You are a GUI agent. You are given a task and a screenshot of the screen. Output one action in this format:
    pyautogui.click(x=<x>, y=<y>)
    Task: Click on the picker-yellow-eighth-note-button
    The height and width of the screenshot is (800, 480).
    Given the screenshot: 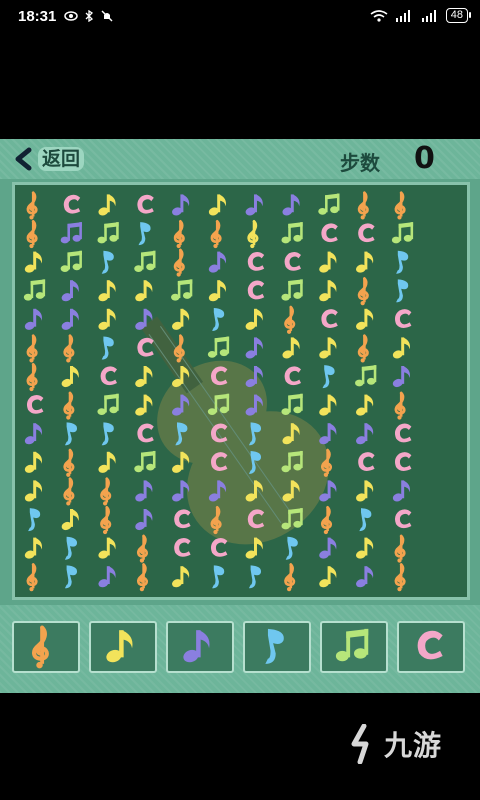 What is the action you would take?
    pyautogui.click(x=123, y=647)
    